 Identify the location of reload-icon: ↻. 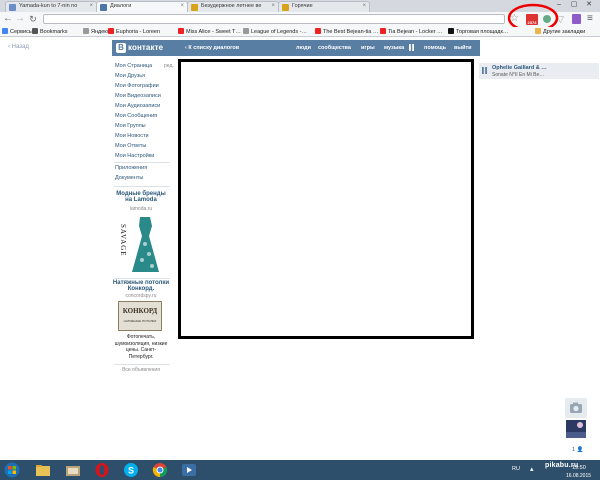
(33, 19).